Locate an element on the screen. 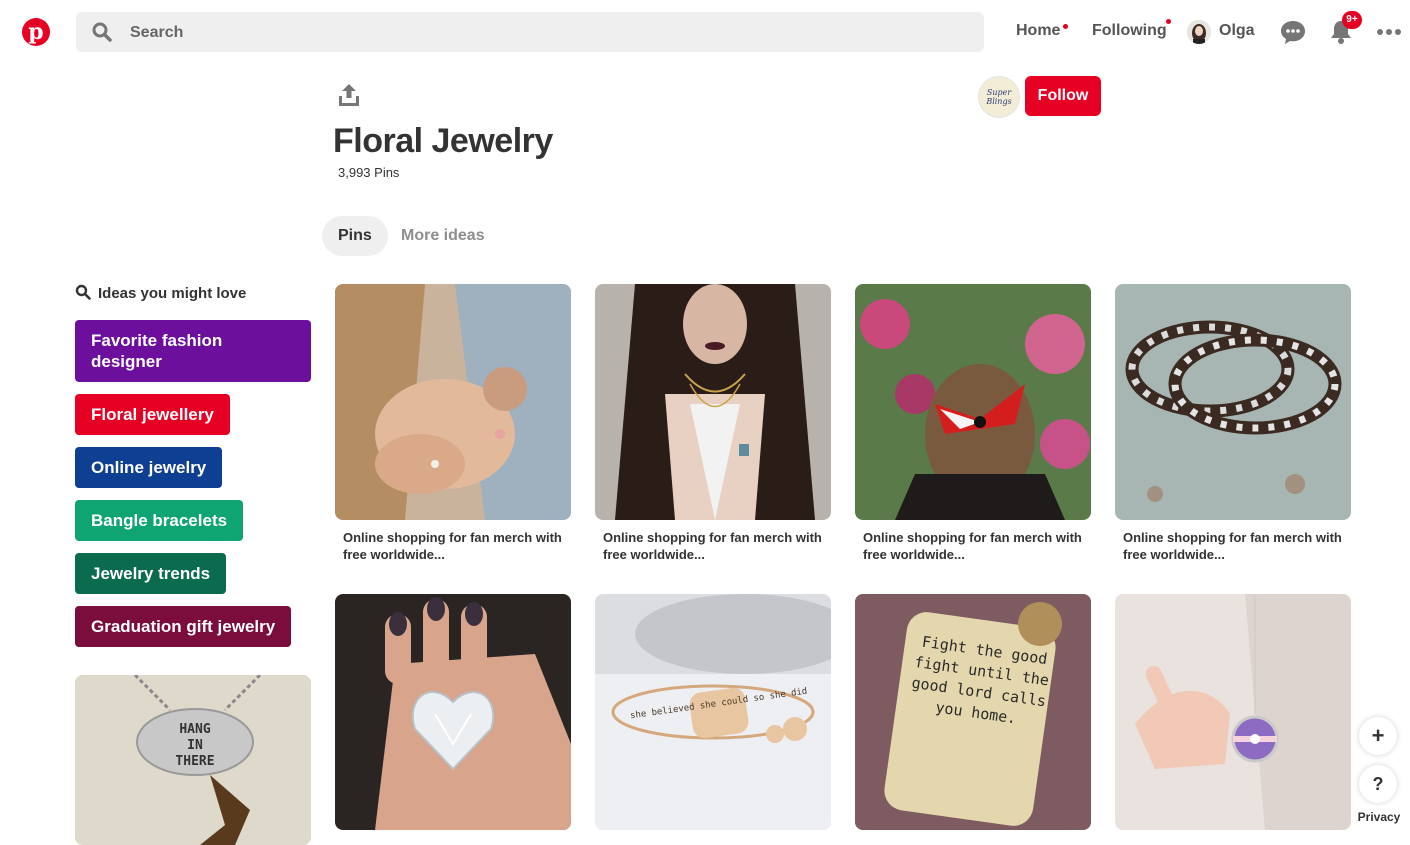 The image size is (1410, 845). nav-user: Olga is located at coordinates (1237, 31).